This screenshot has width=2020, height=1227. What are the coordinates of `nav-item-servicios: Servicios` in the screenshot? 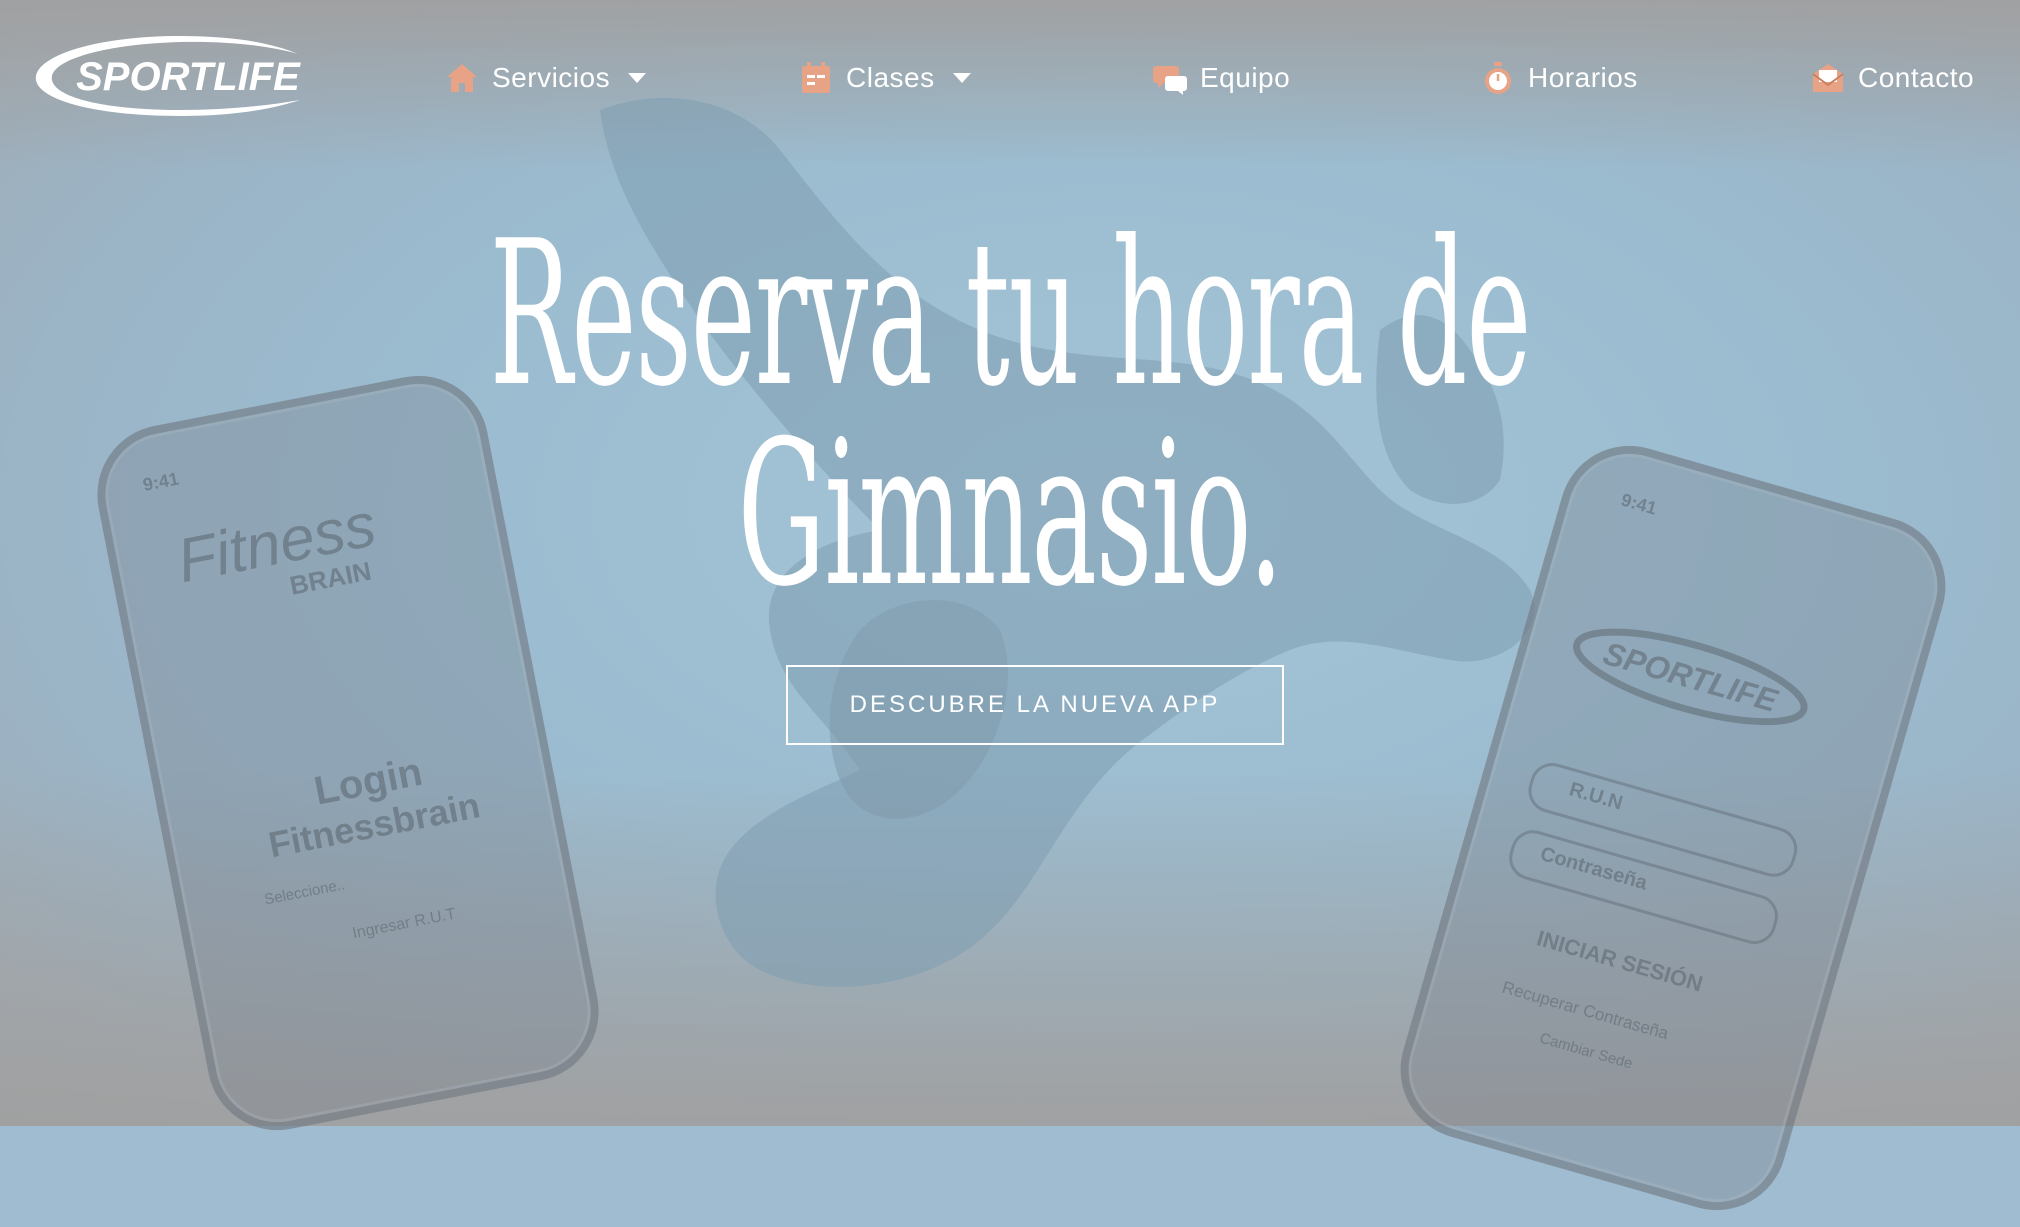 It's located at (545, 77).